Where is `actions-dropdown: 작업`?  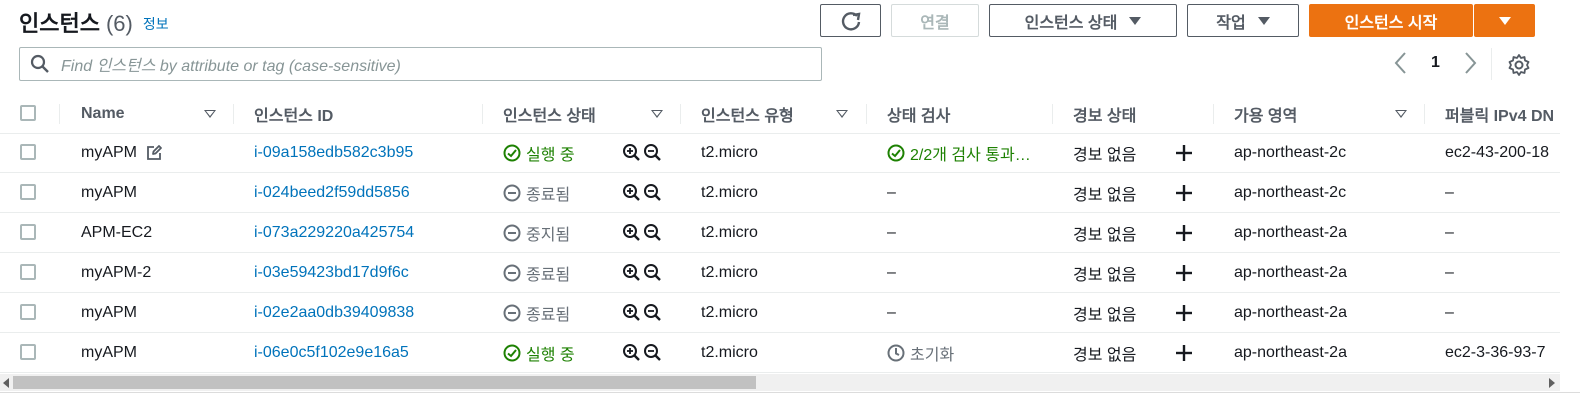
actions-dropdown: 작업 is located at coordinates (1243, 20).